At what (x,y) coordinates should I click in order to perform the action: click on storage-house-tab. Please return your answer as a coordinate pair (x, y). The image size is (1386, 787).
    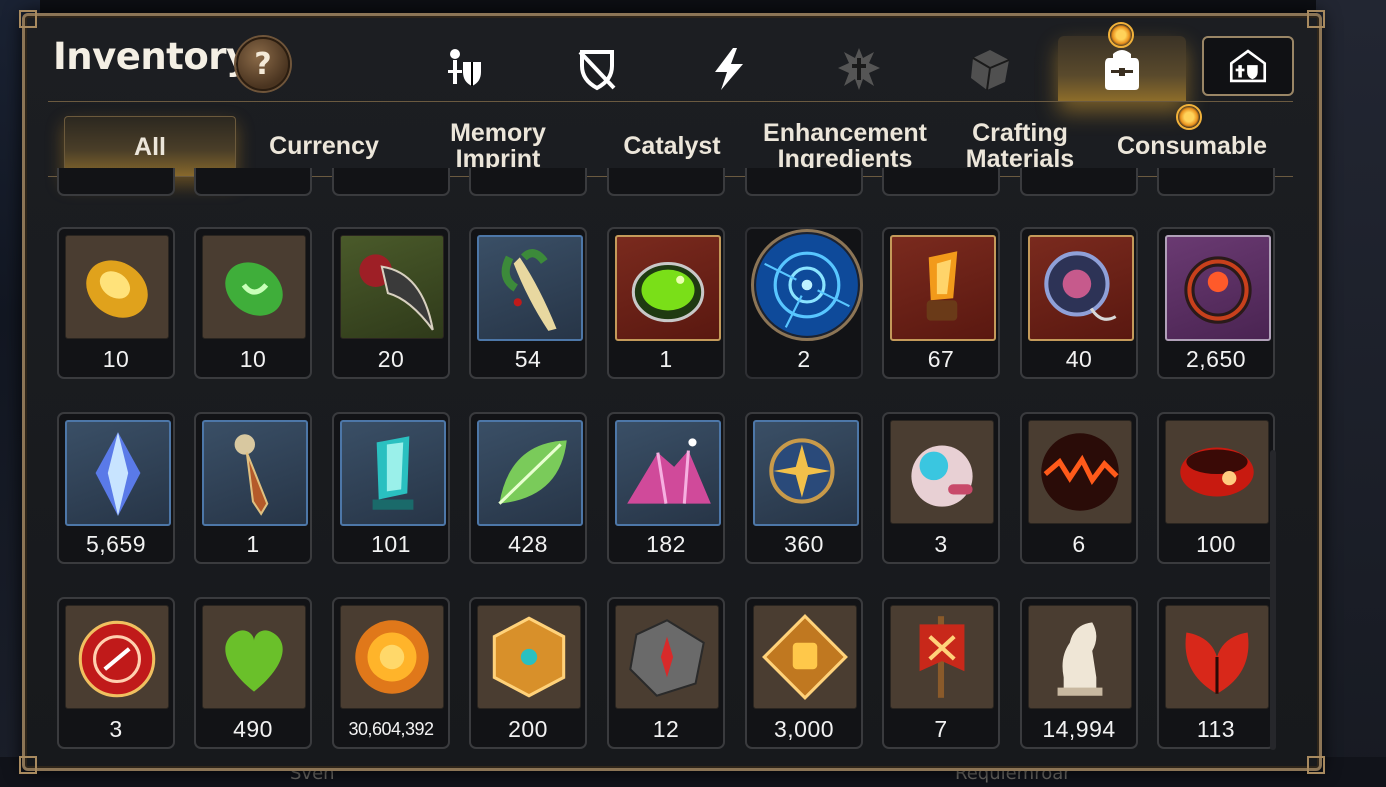
    Looking at the image, I should click on (1248, 66).